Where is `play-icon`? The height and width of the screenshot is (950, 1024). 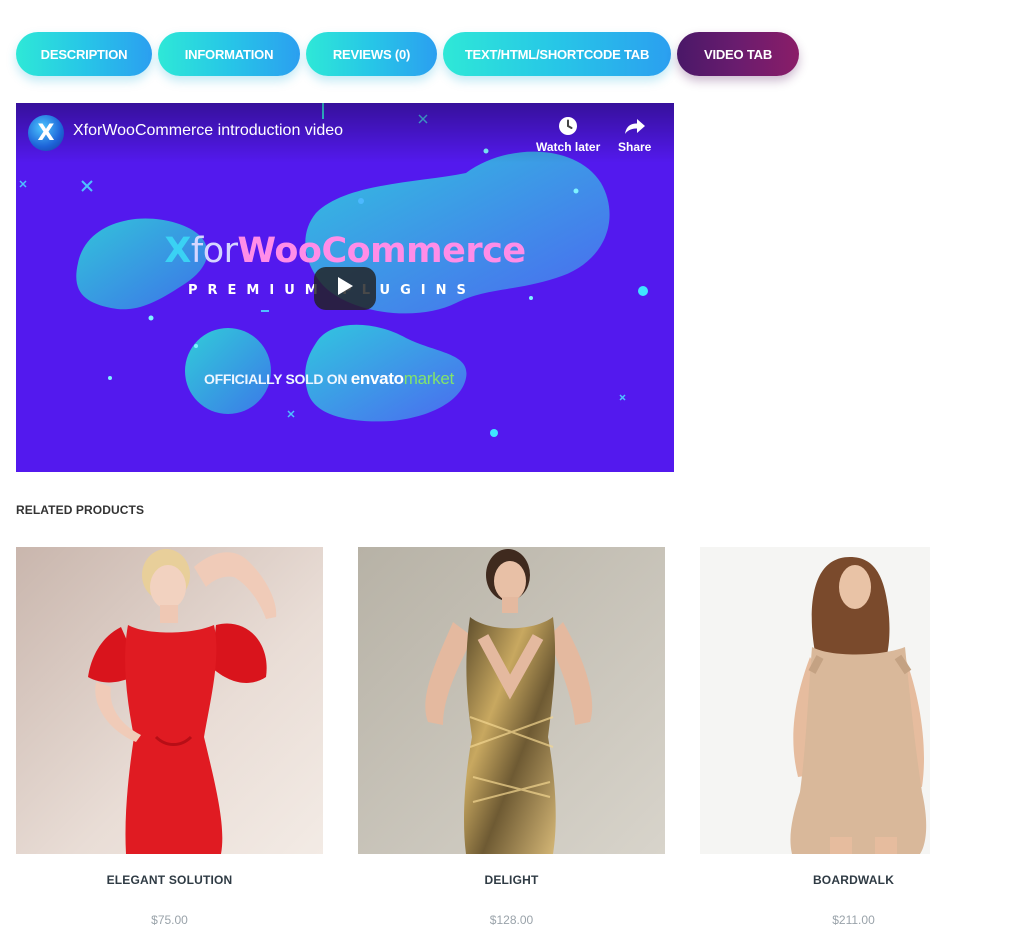
play-icon is located at coordinates (345, 288).